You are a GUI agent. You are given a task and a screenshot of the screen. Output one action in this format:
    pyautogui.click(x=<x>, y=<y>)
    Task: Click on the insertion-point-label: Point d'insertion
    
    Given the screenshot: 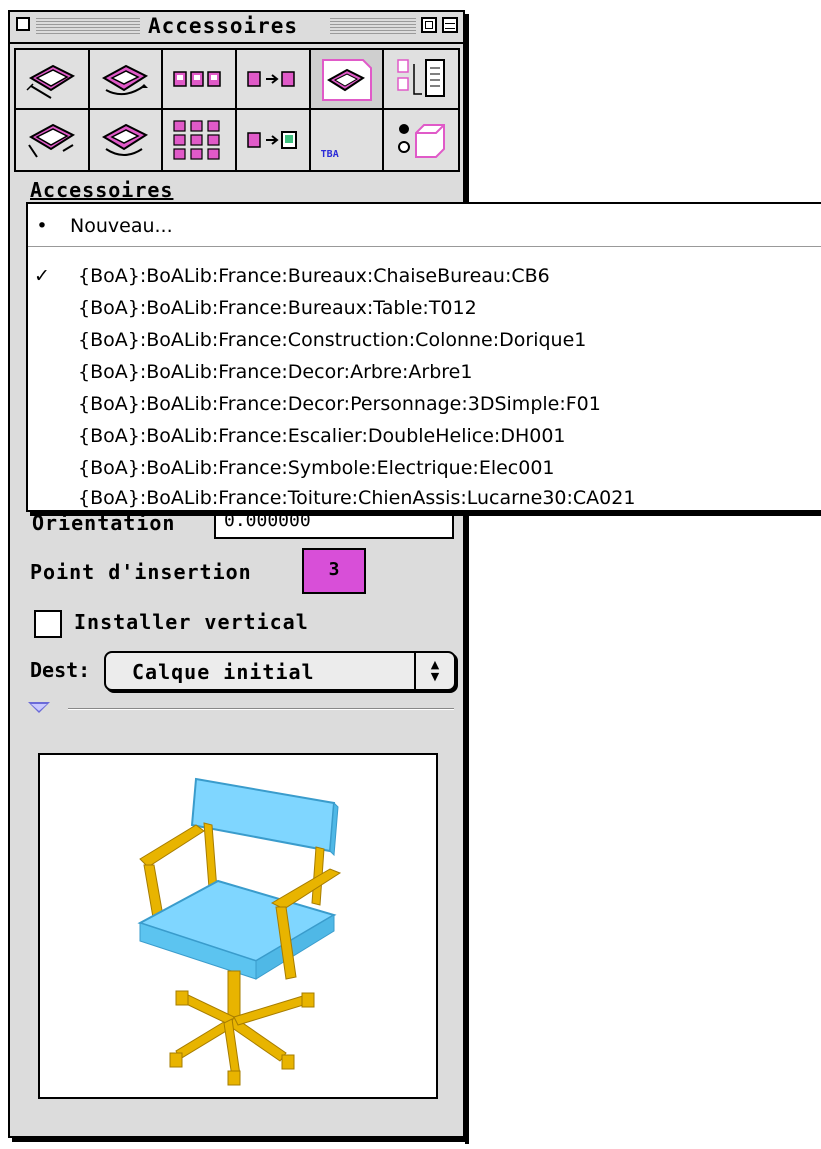 What is the action you would take?
    pyautogui.click(x=141, y=572)
    